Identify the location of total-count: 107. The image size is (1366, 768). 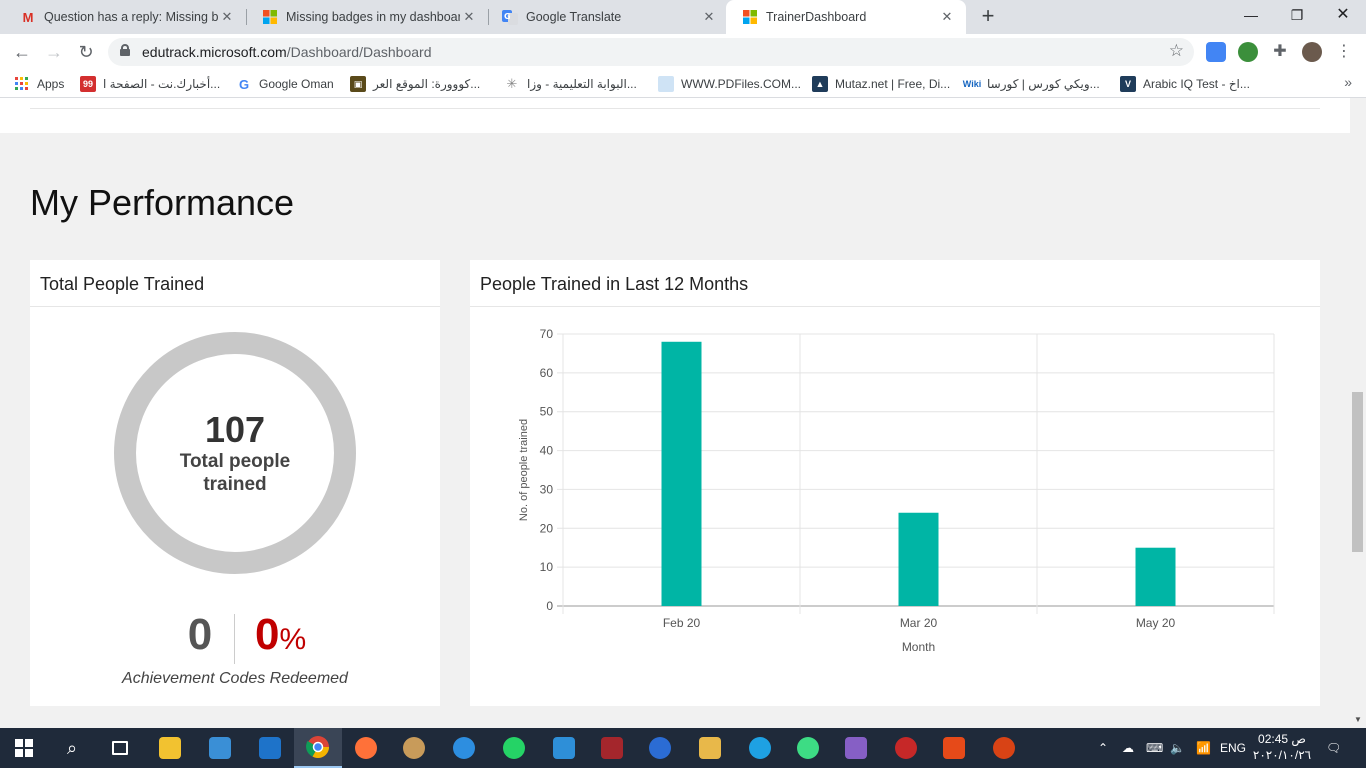
(235, 429).